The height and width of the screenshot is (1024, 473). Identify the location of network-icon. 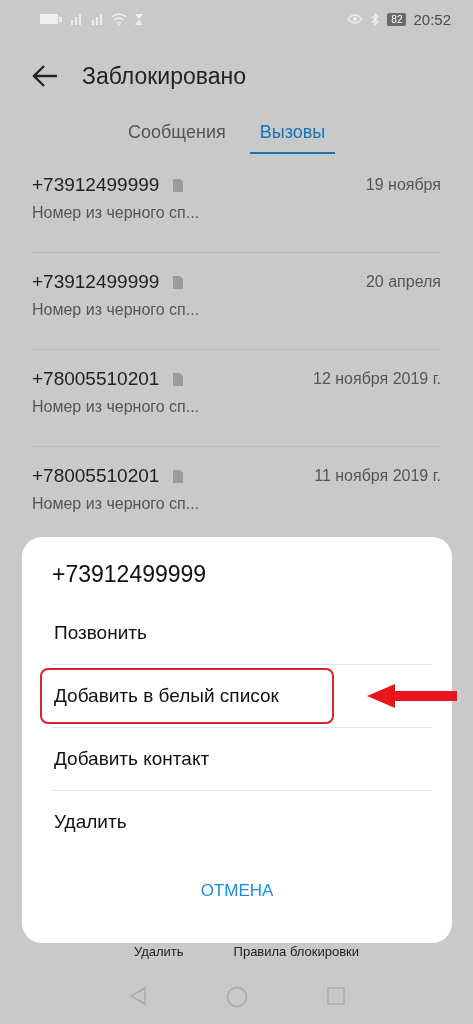
(51, 19).